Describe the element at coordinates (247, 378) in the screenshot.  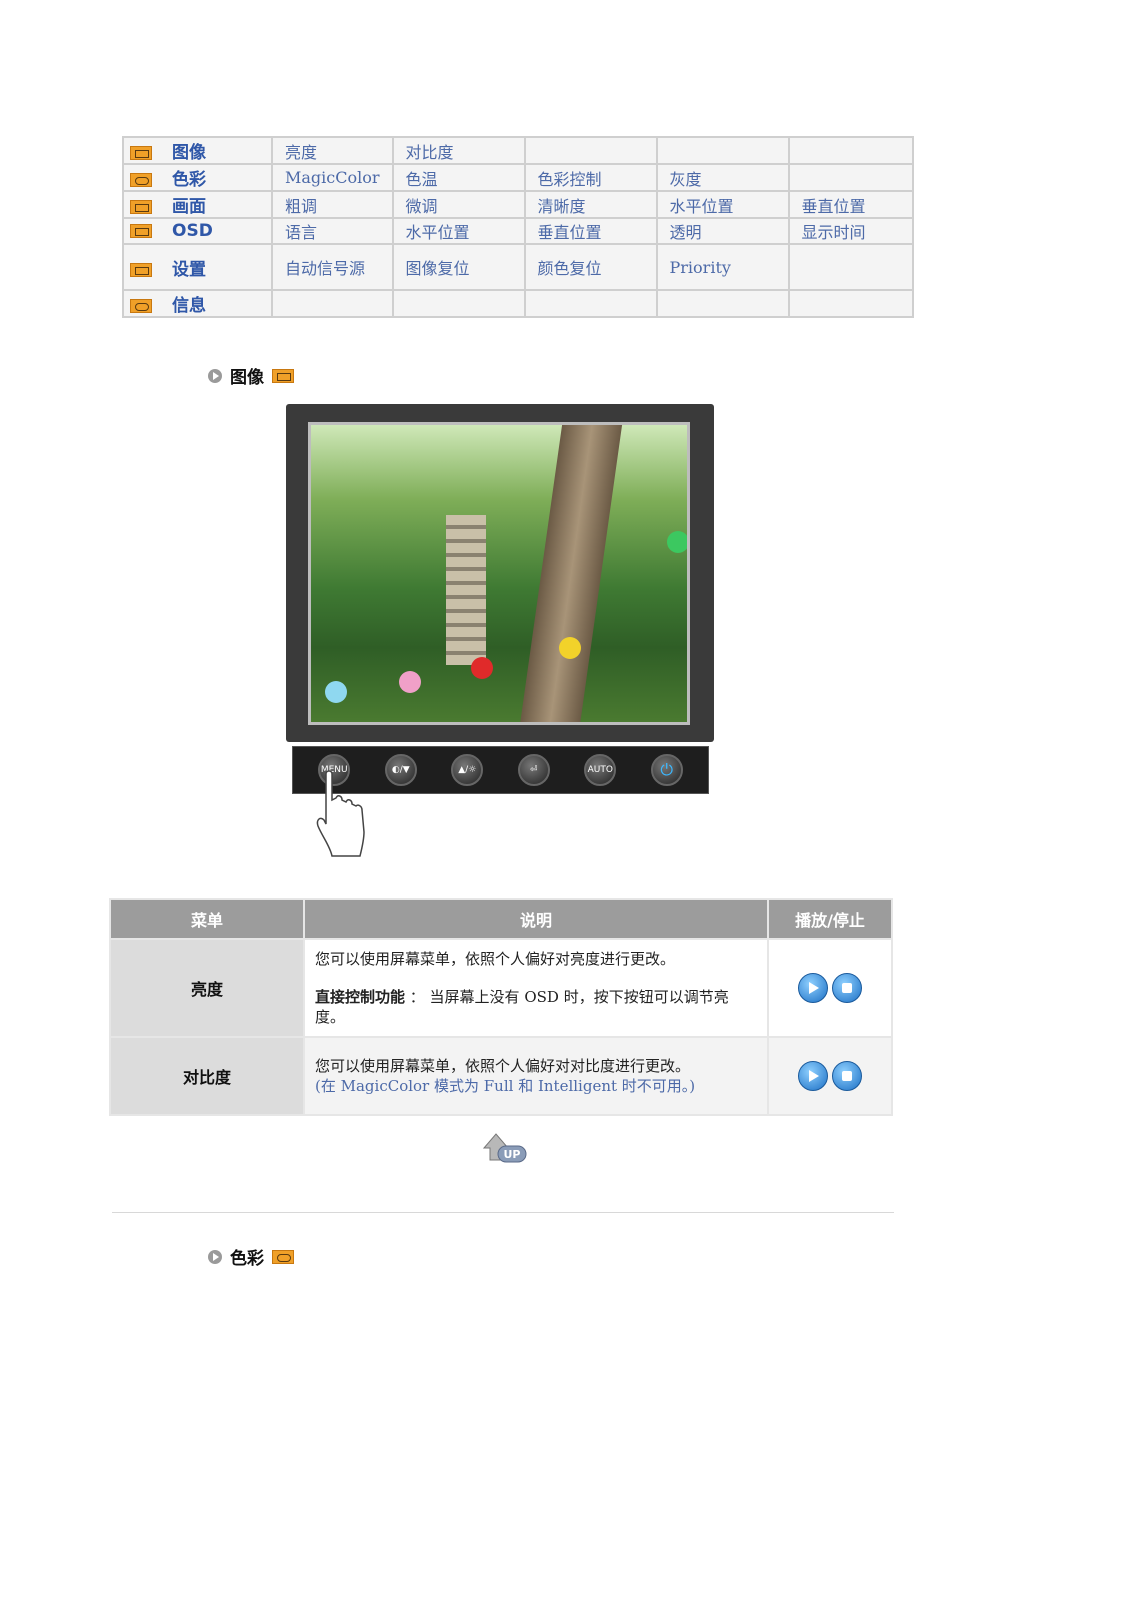
I see `section-title: 图像` at that location.